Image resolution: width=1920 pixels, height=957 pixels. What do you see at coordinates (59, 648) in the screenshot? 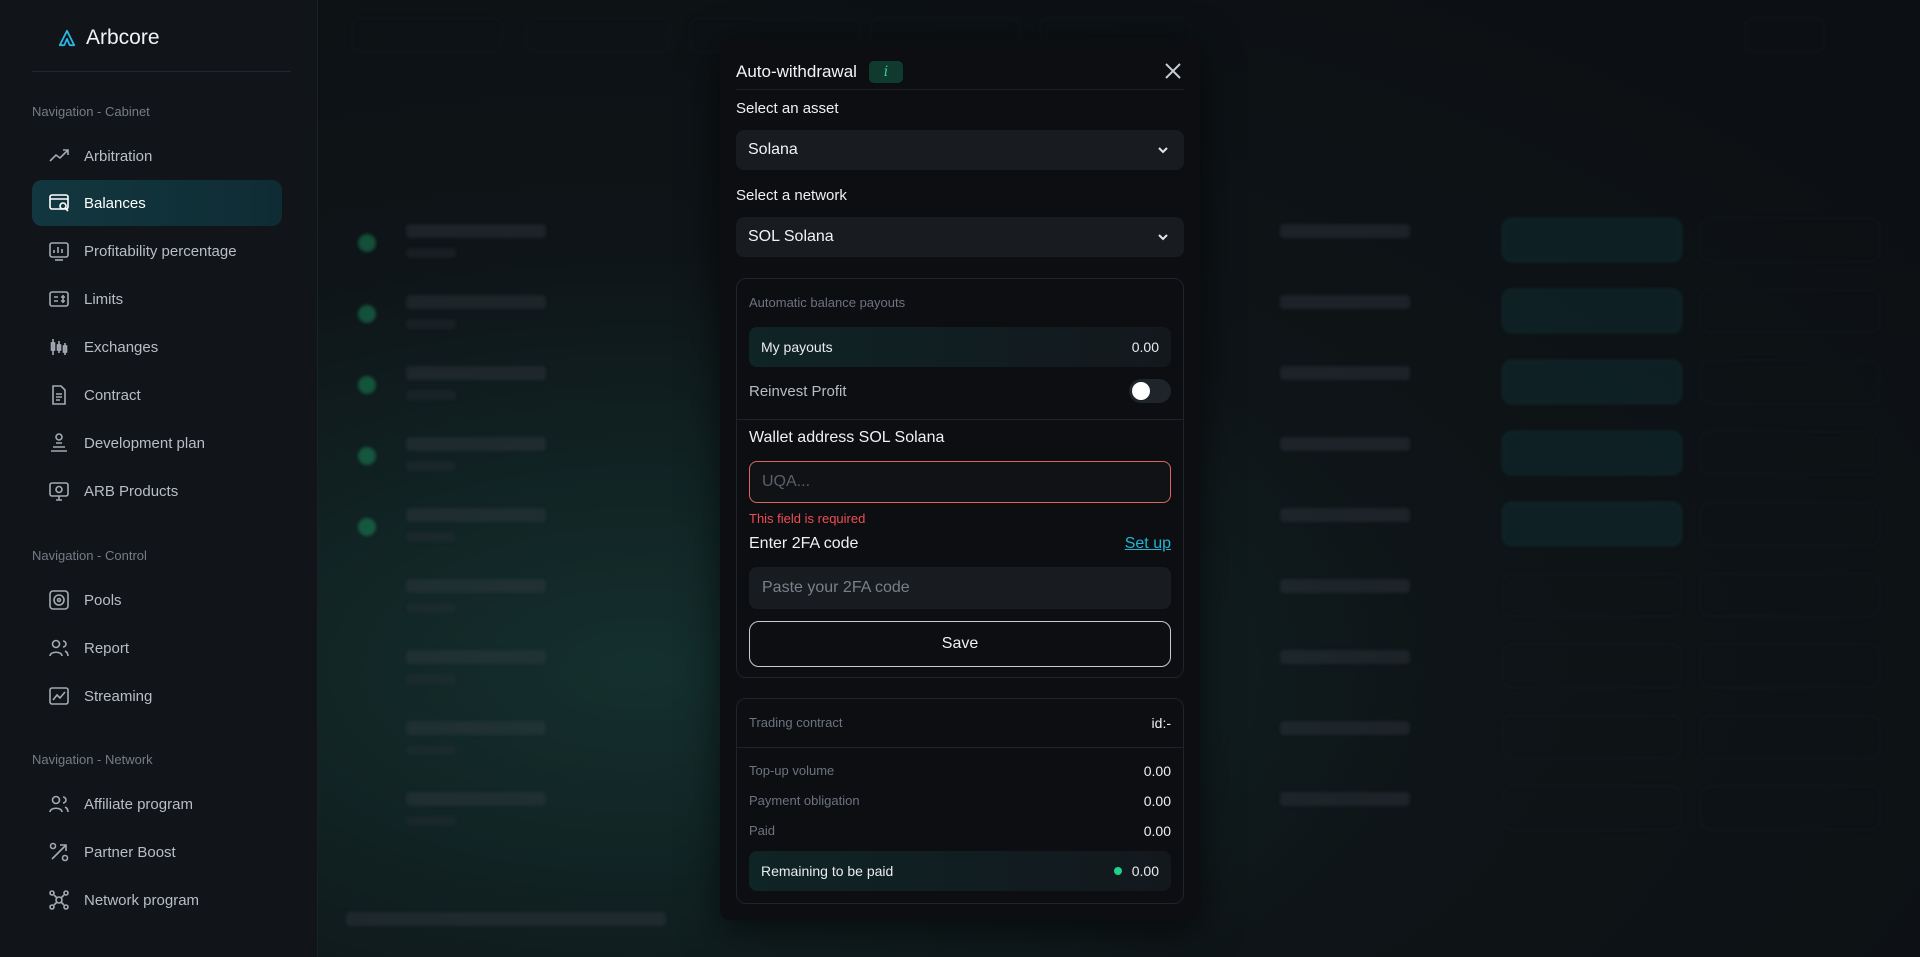
I see `users-icon` at bounding box center [59, 648].